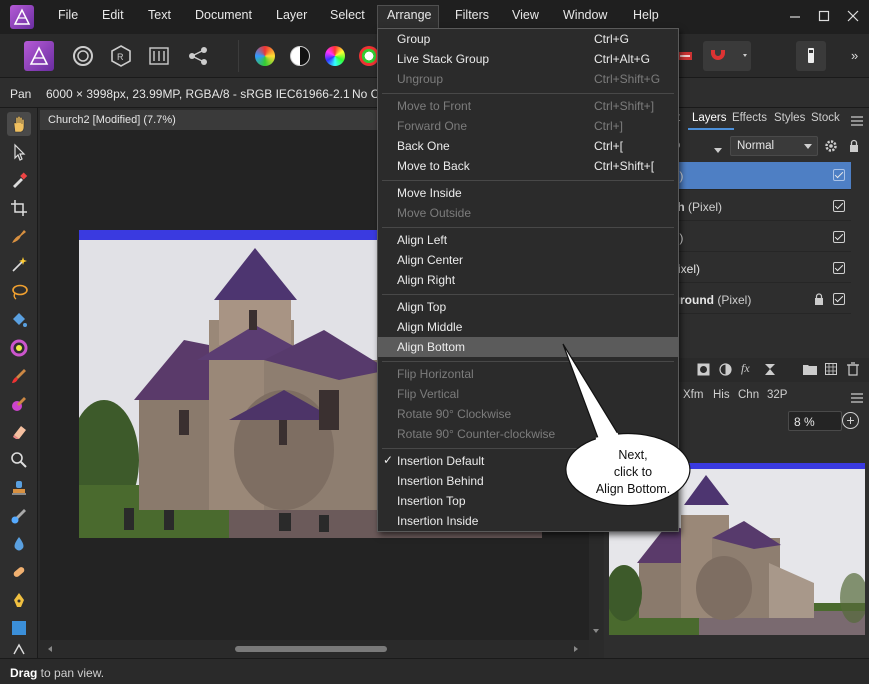 The height and width of the screenshot is (684, 869). What do you see at coordinates (725, 371) in the screenshot?
I see `adjustment-icon` at bounding box center [725, 371].